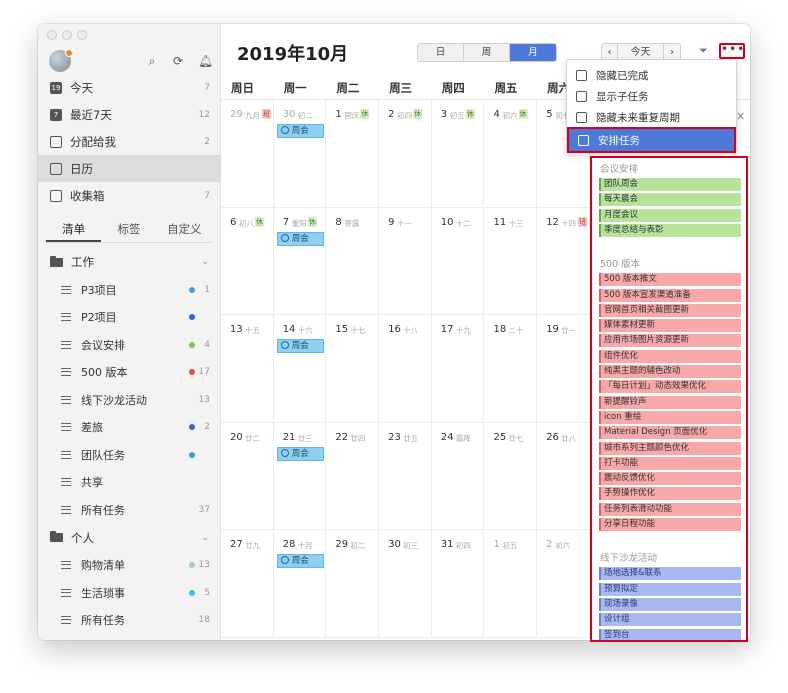 The height and width of the screenshot is (693, 788). What do you see at coordinates (487, 52) in the screenshot?
I see `view-week-button: 周` at bounding box center [487, 52].